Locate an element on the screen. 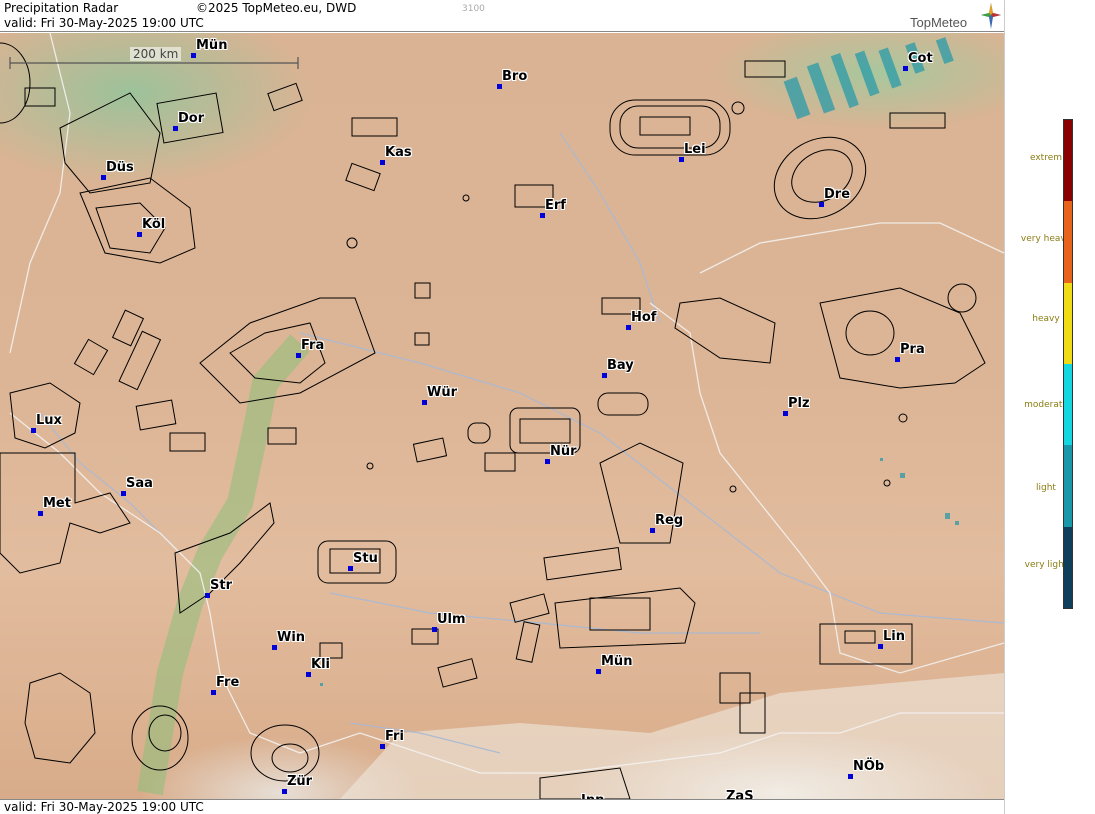  city-label: Lei is located at coordinates (695, 149).